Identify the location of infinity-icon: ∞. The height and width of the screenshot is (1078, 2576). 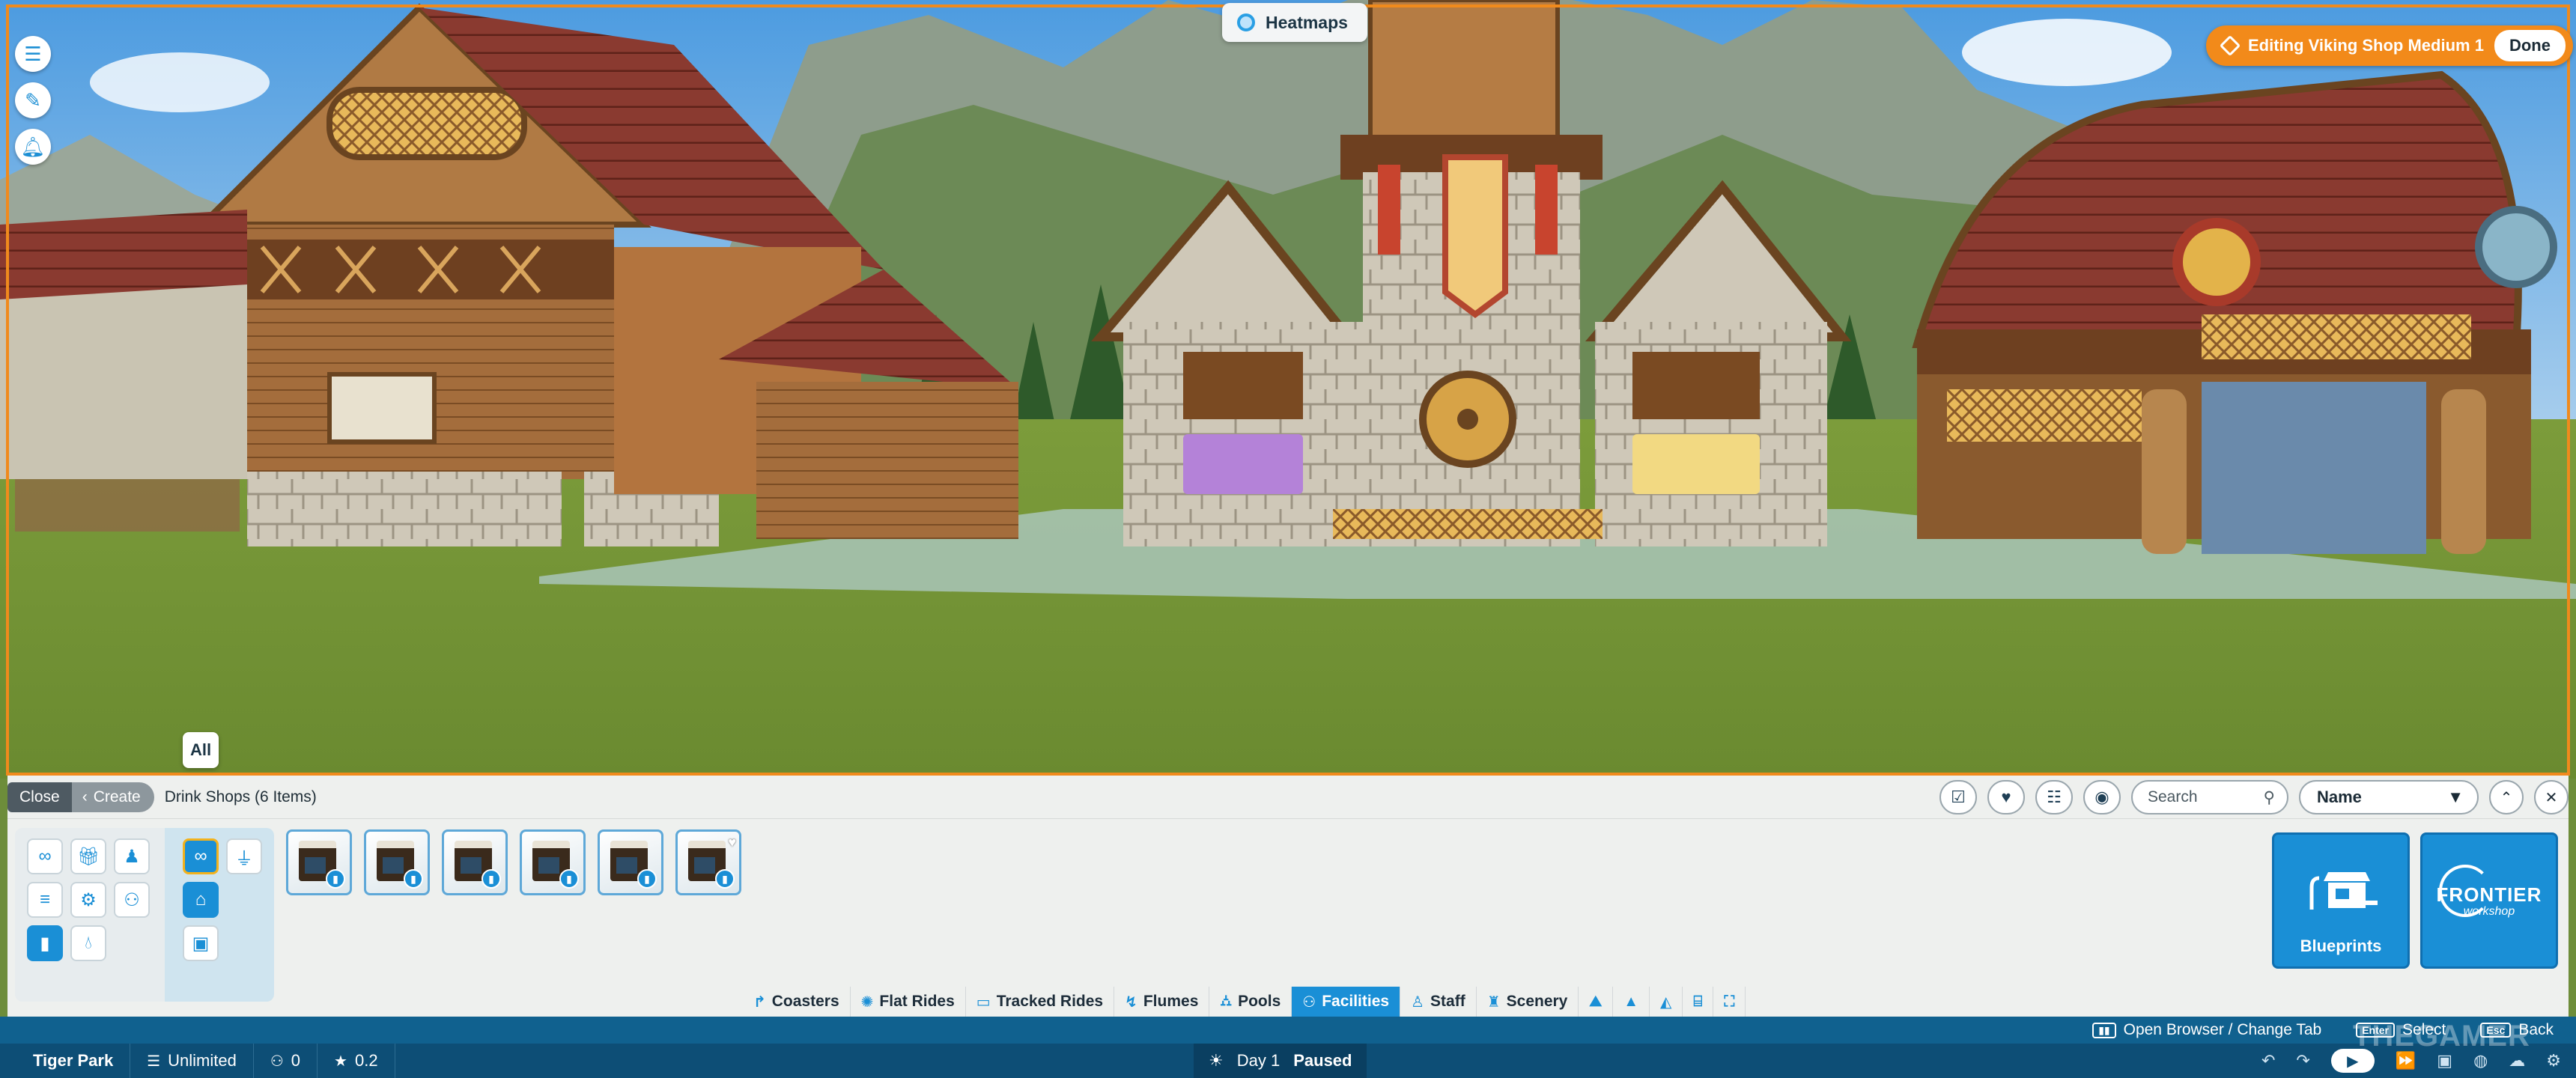
(200, 856).